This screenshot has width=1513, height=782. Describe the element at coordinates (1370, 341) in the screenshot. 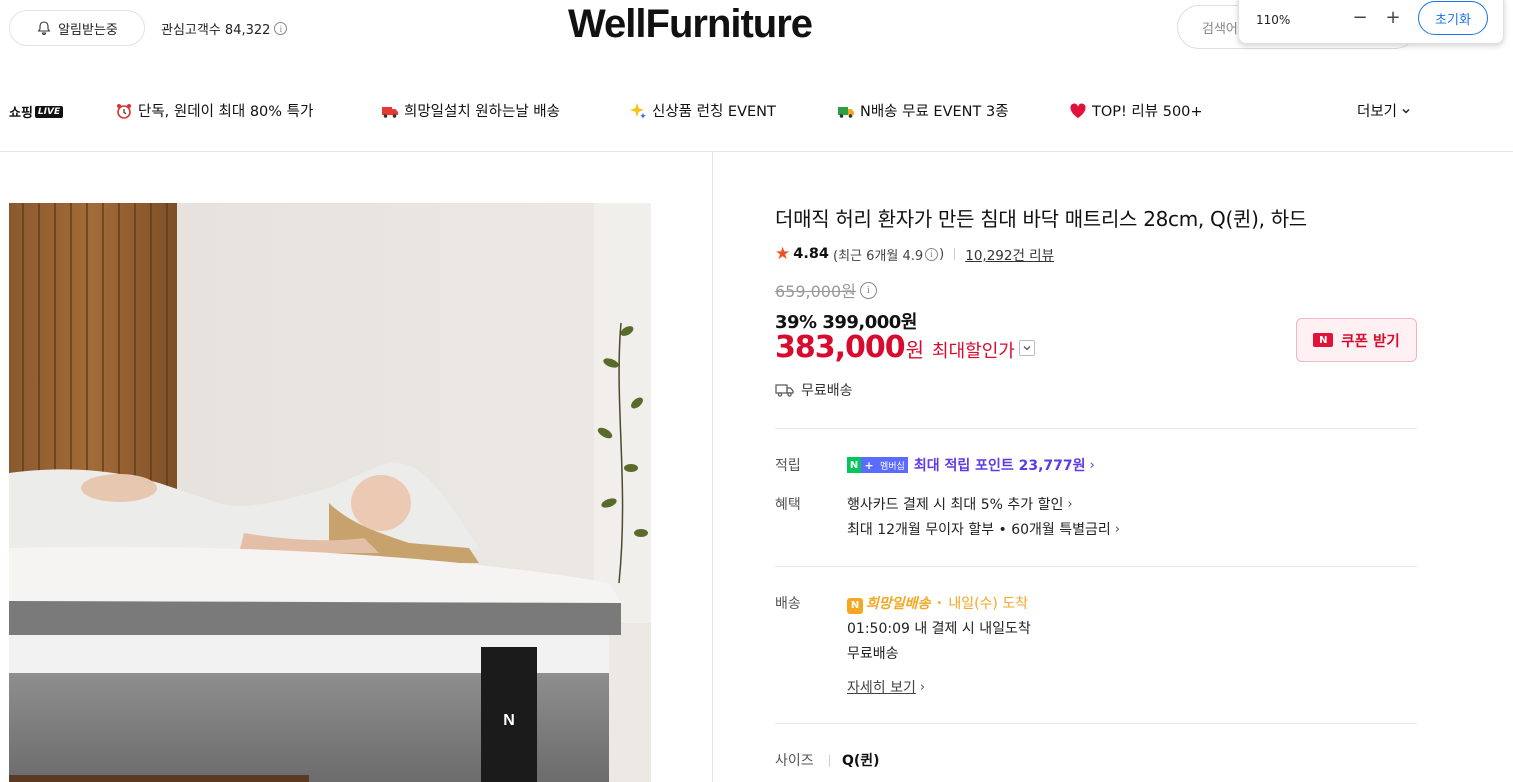

I see `coupon-label: 쿠폰 받기` at that location.